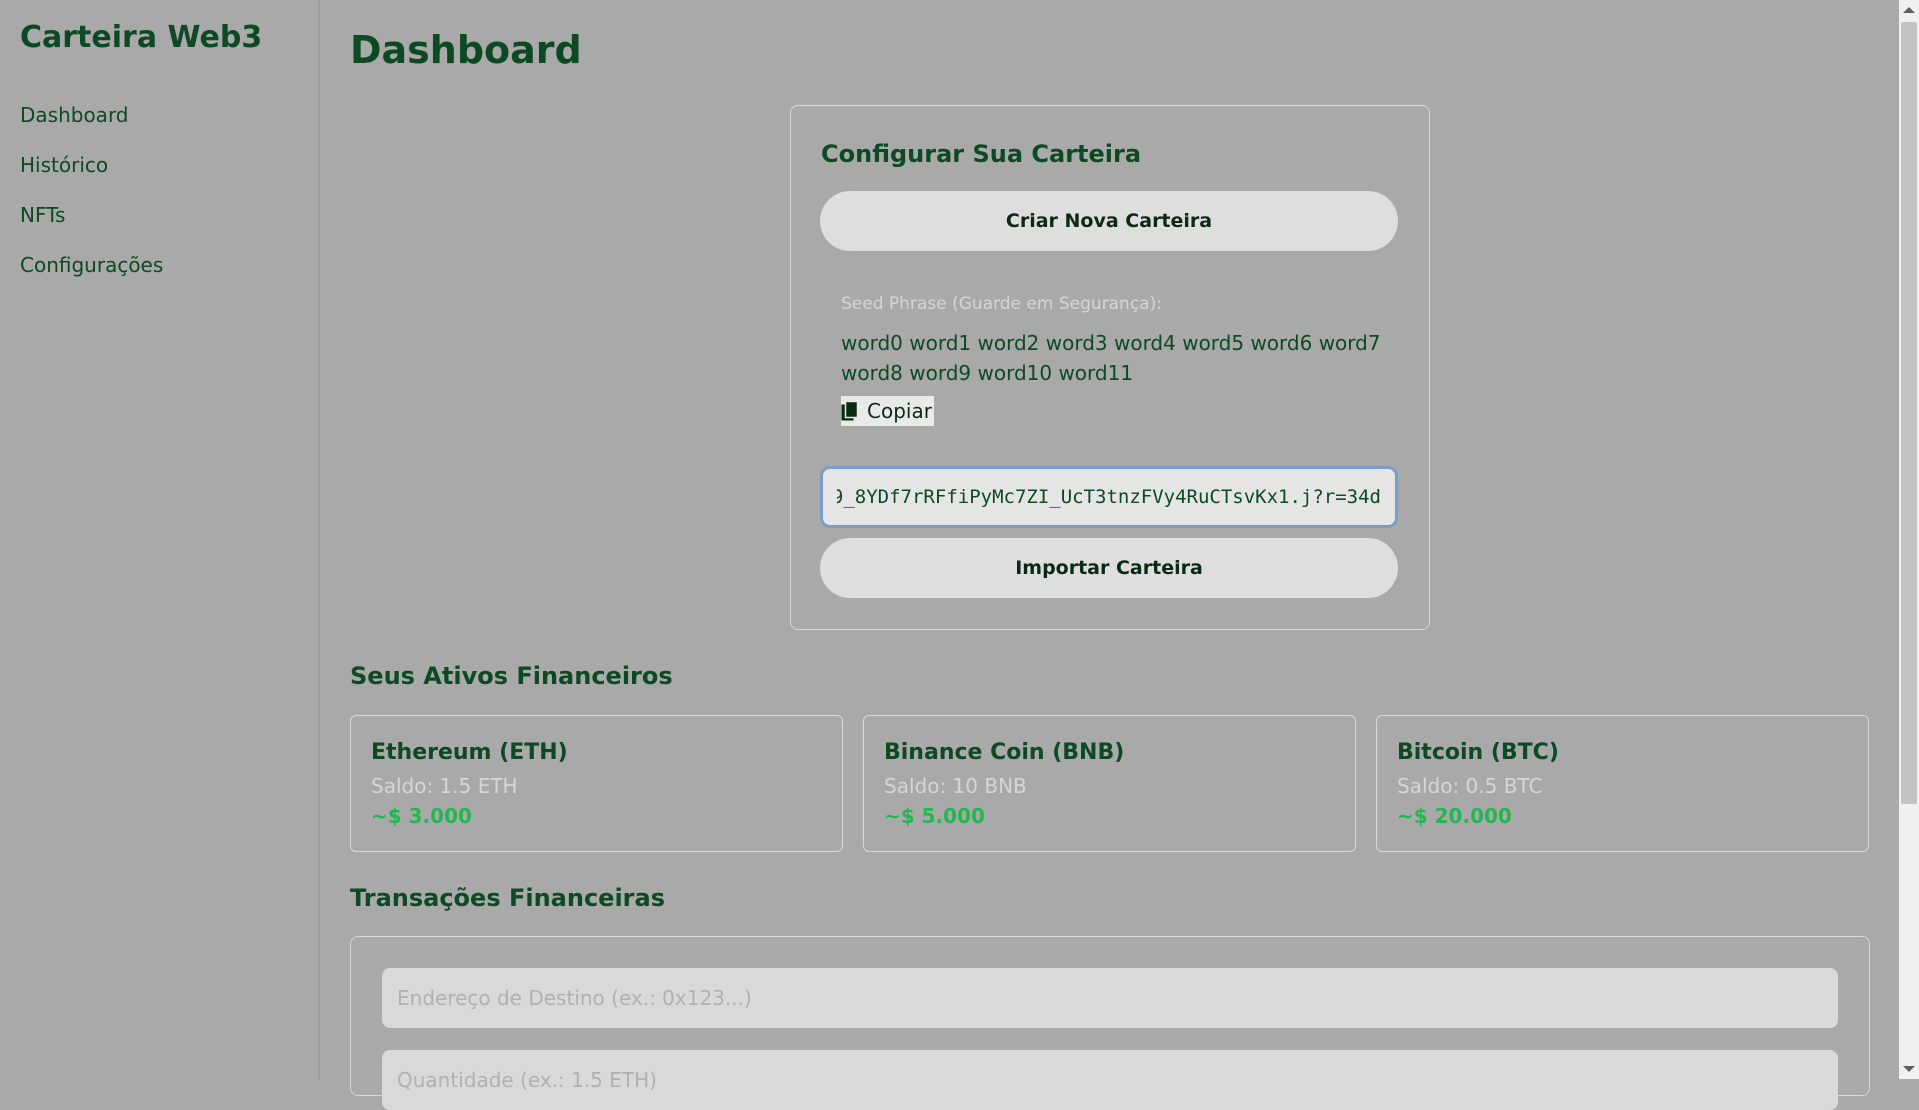 The width and height of the screenshot is (1919, 1110). What do you see at coordinates (1909, 413) in the screenshot?
I see `scrollbar-thumb` at bounding box center [1909, 413].